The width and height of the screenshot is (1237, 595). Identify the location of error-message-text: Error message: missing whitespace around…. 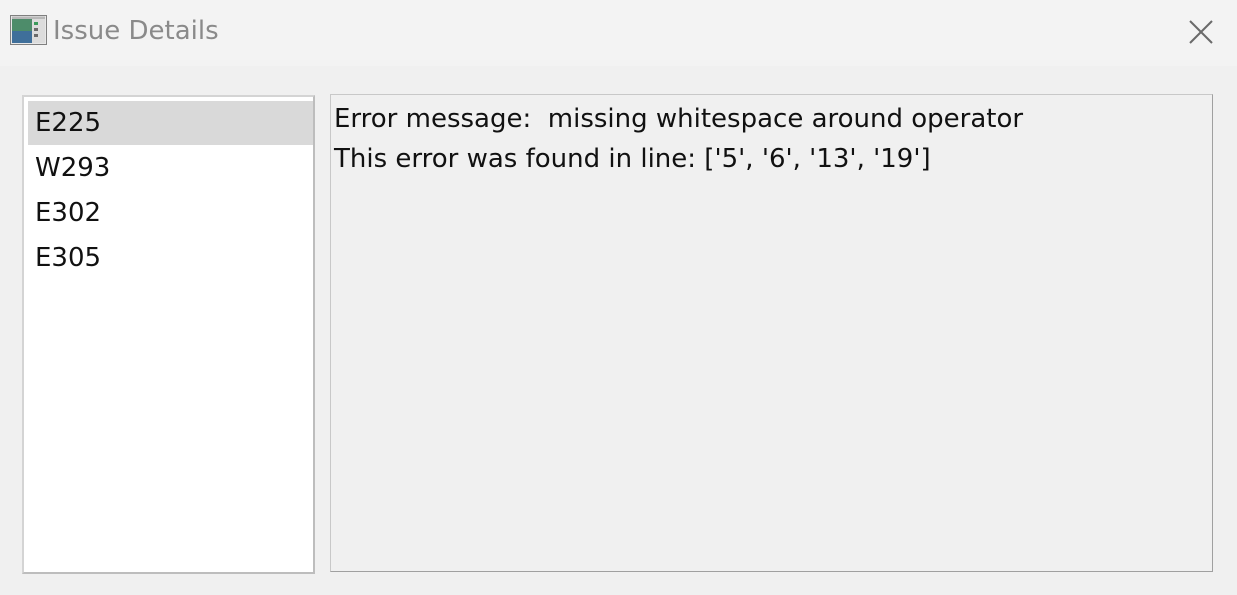
(679, 119).